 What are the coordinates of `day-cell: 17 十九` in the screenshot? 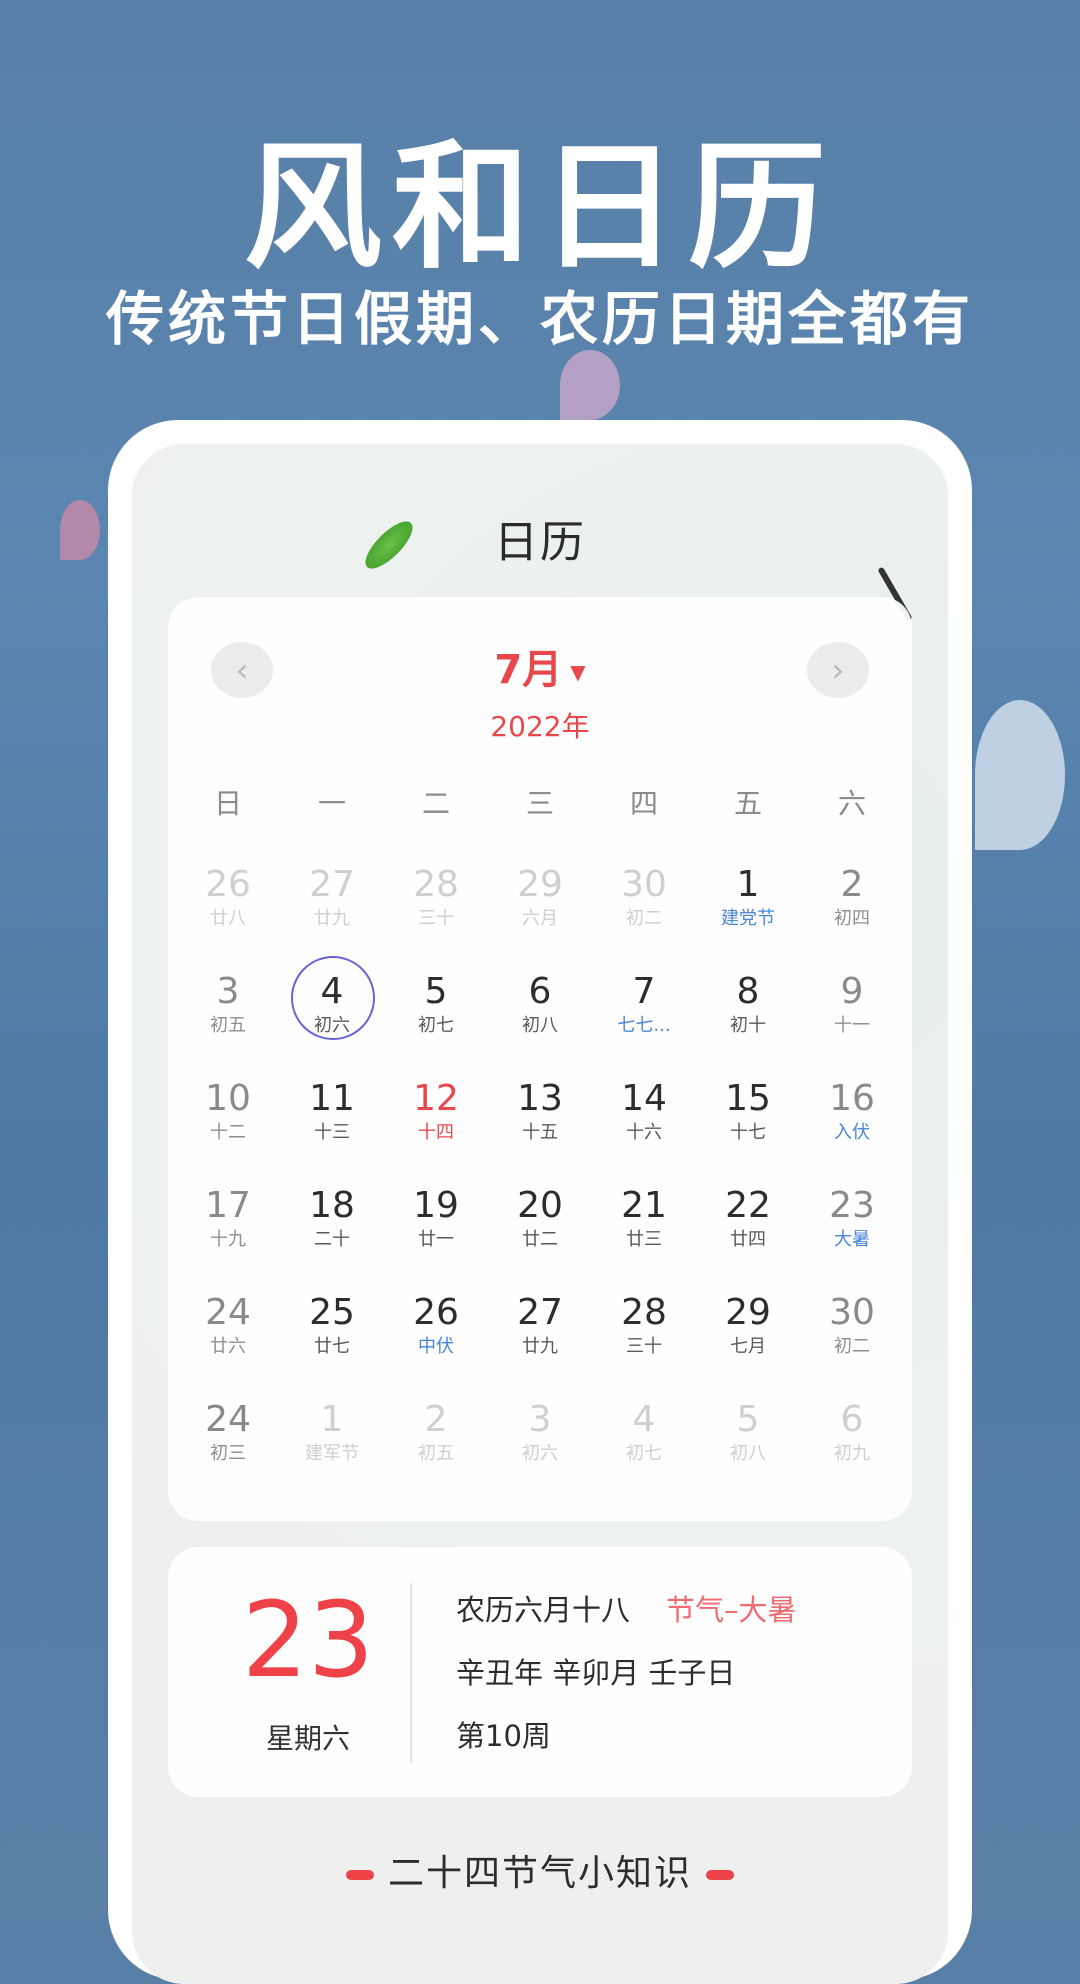 It's located at (228, 1239).